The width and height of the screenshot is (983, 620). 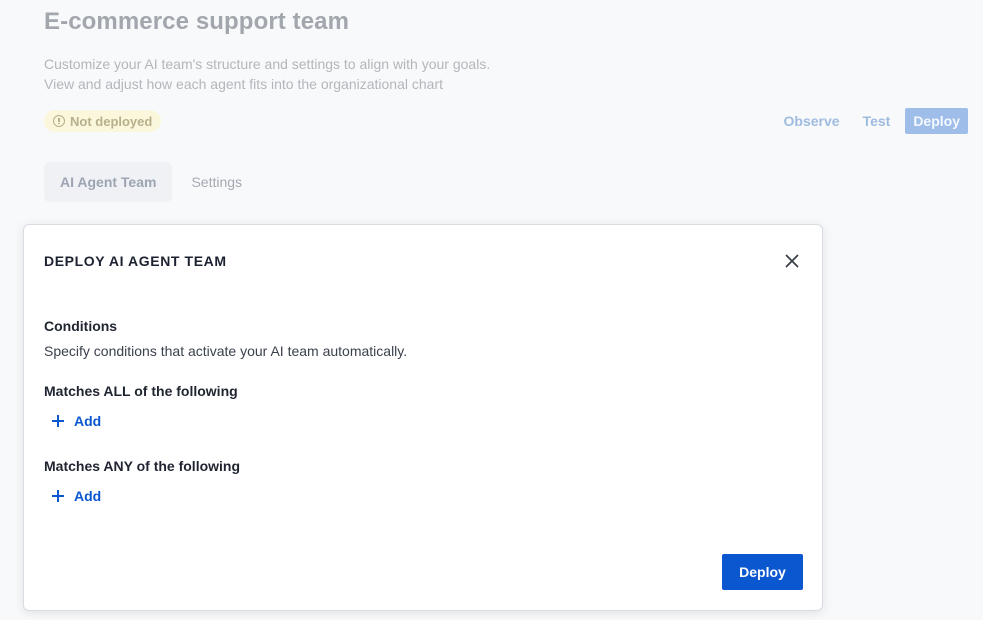 I want to click on deploy-button: Deploy, so click(x=762, y=572).